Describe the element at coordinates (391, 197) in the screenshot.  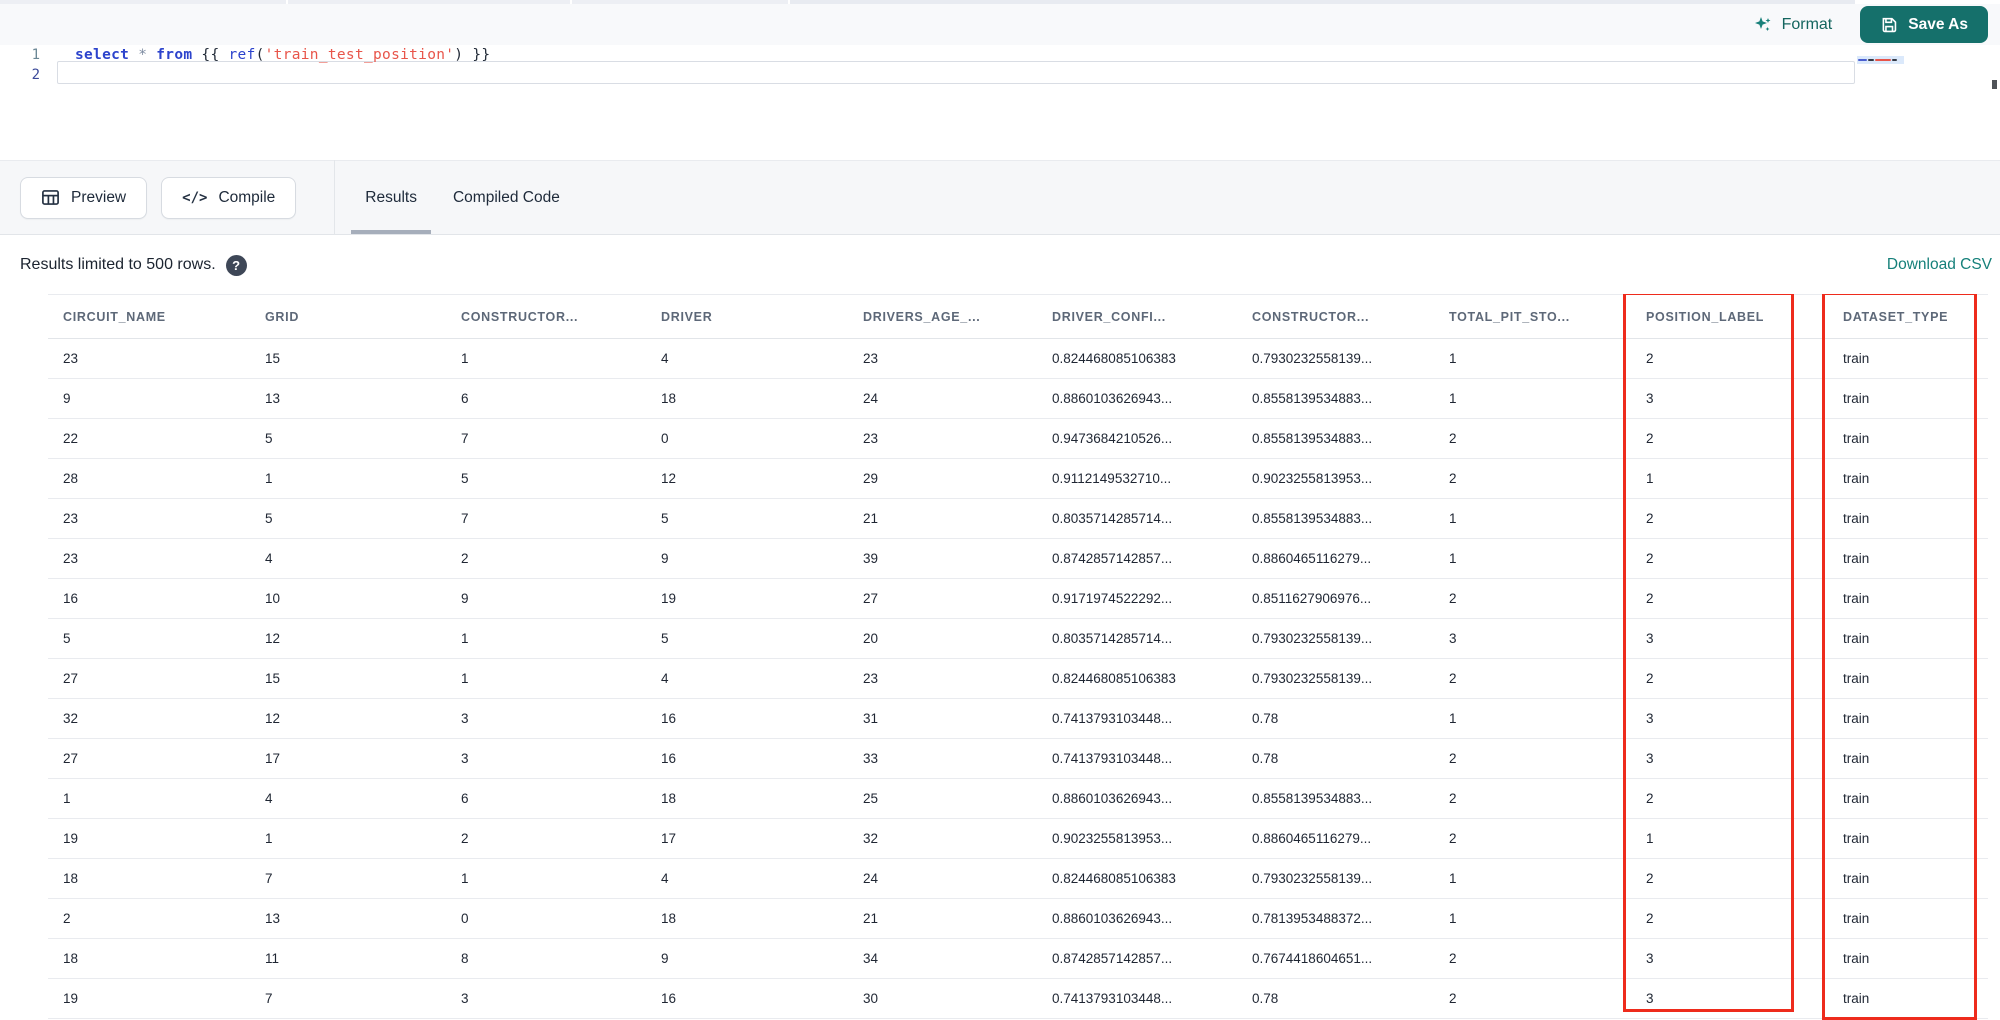
I see `tab-results: Results` at that location.